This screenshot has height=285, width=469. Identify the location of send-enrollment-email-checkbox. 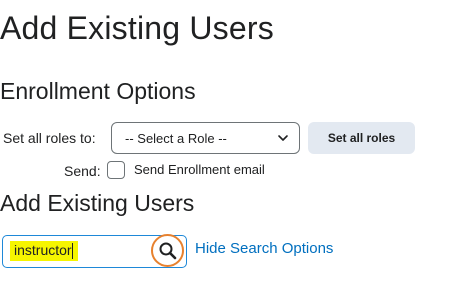
(116, 170).